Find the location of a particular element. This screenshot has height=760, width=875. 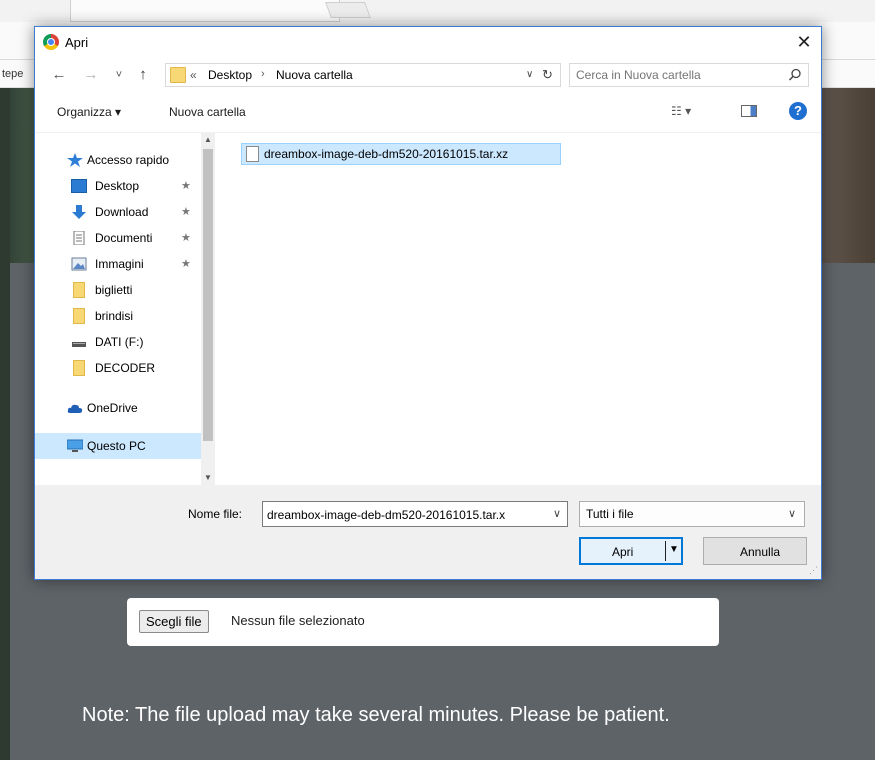

browser-tab is located at coordinates (205, 11).